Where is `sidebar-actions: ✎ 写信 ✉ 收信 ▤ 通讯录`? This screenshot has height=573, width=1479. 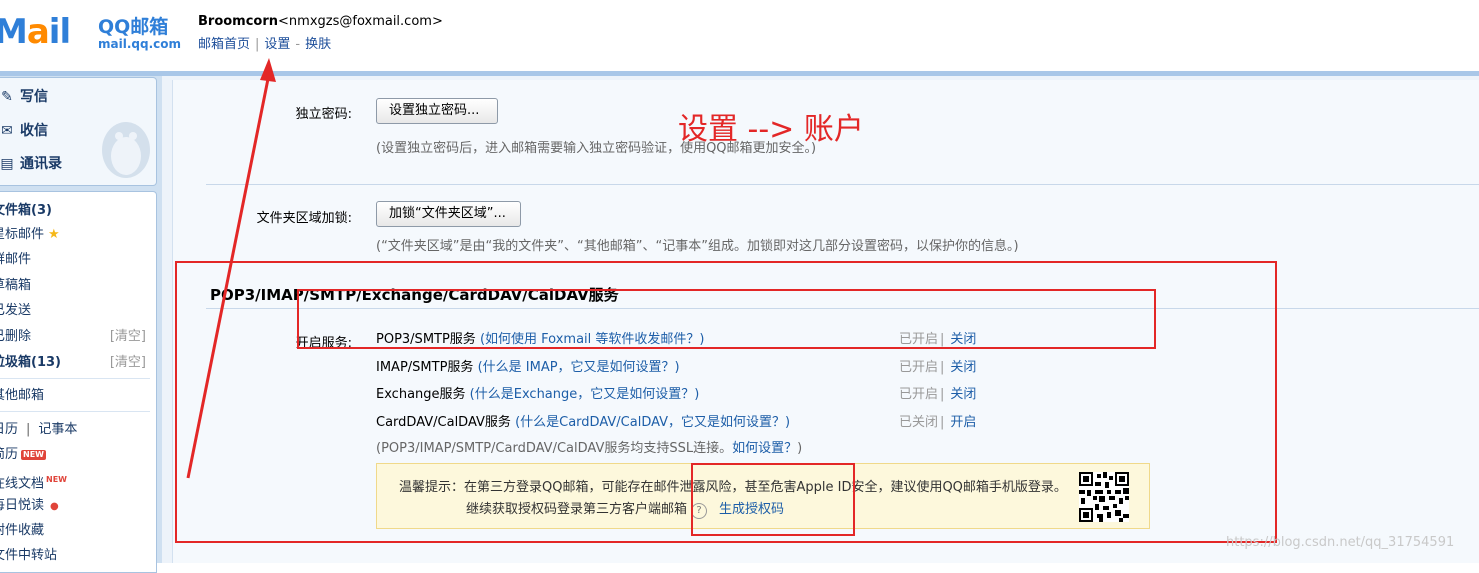 sidebar-actions: ✎ 写信 ✉ 收信 ▤ 通讯录 is located at coordinates (78, 131).